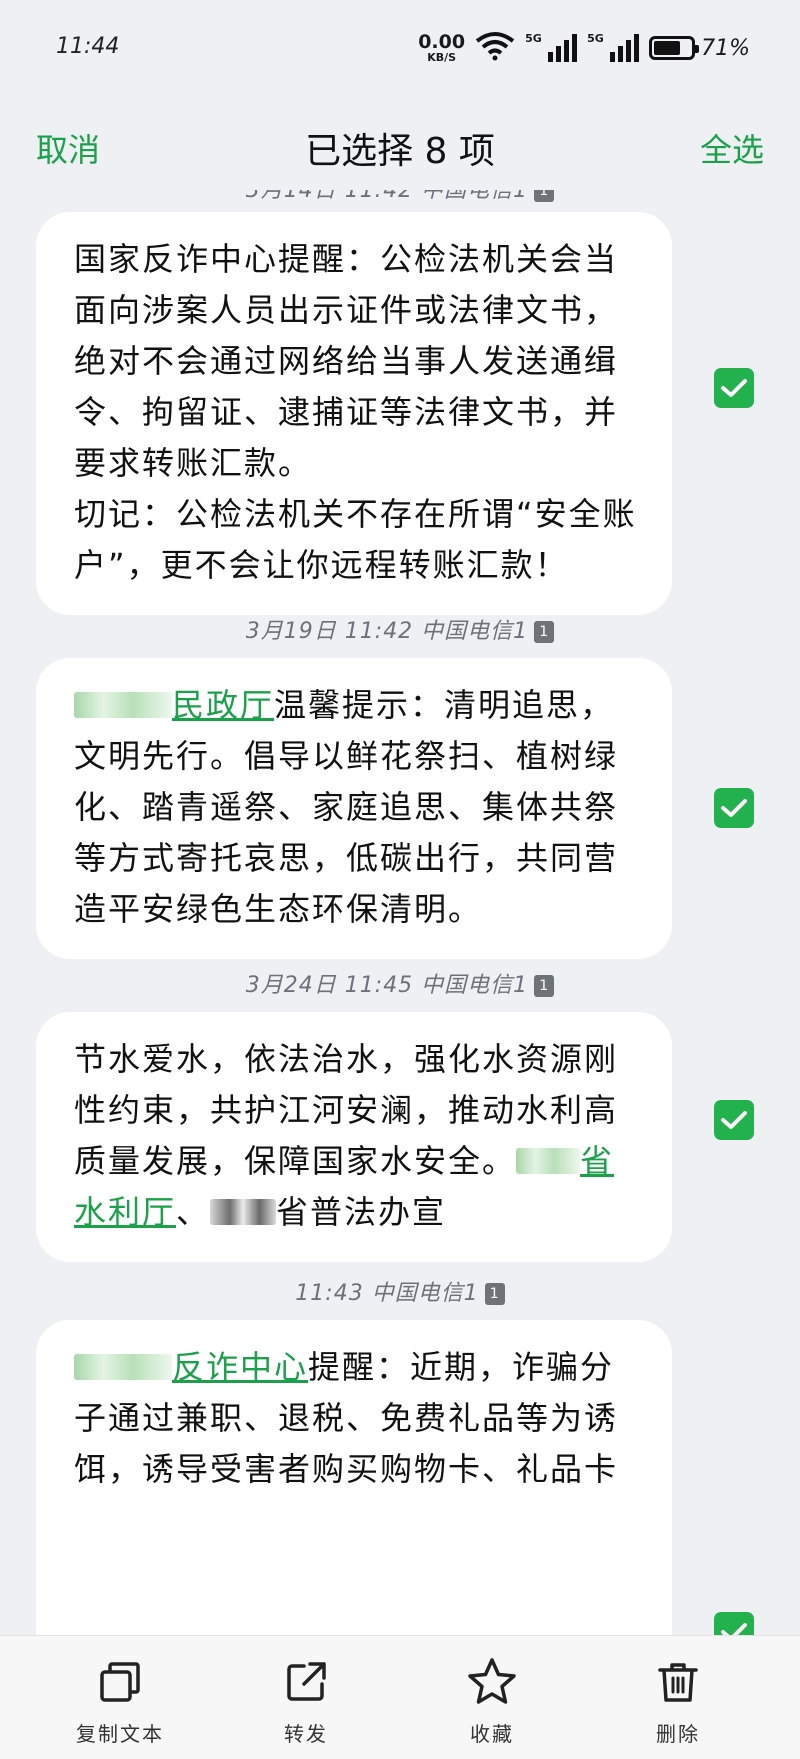 Image resolution: width=800 pixels, height=1759 pixels. Describe the element at coordinates (361, 1212) in the screenshot. I see `message-text-tail: 省普法办宣` at that location.